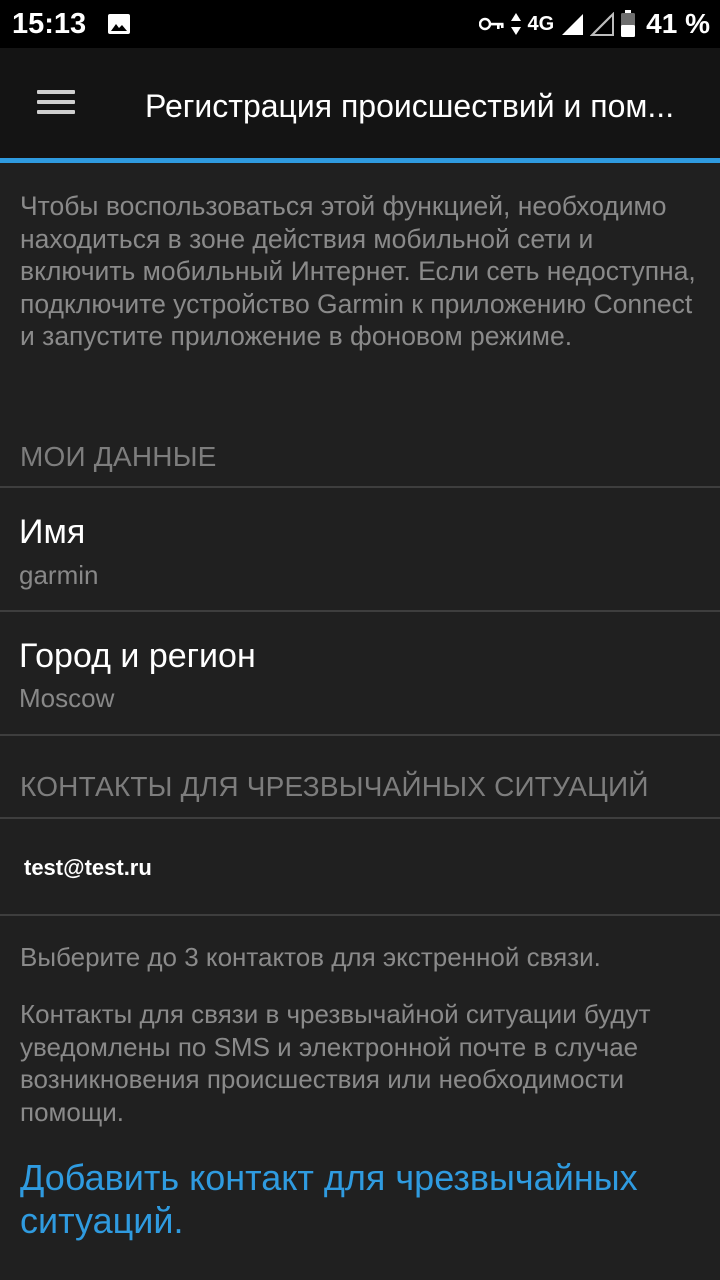 The image size is (720, 1280). Describe the element at coordinates (67, 698) in the screenshot. I see `city-value: Moscow` at that location.